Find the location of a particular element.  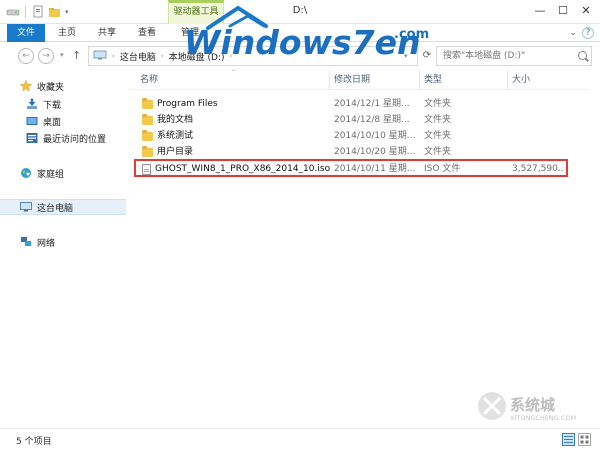

breadcrumb-local-disk: 本地磁盘 (D:) is located at coordinates (197, 56).